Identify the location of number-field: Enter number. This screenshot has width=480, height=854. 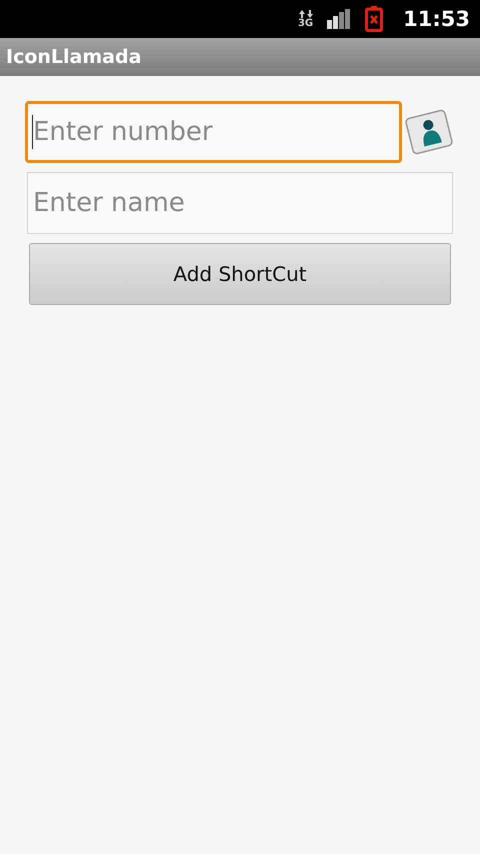
(213, 132).